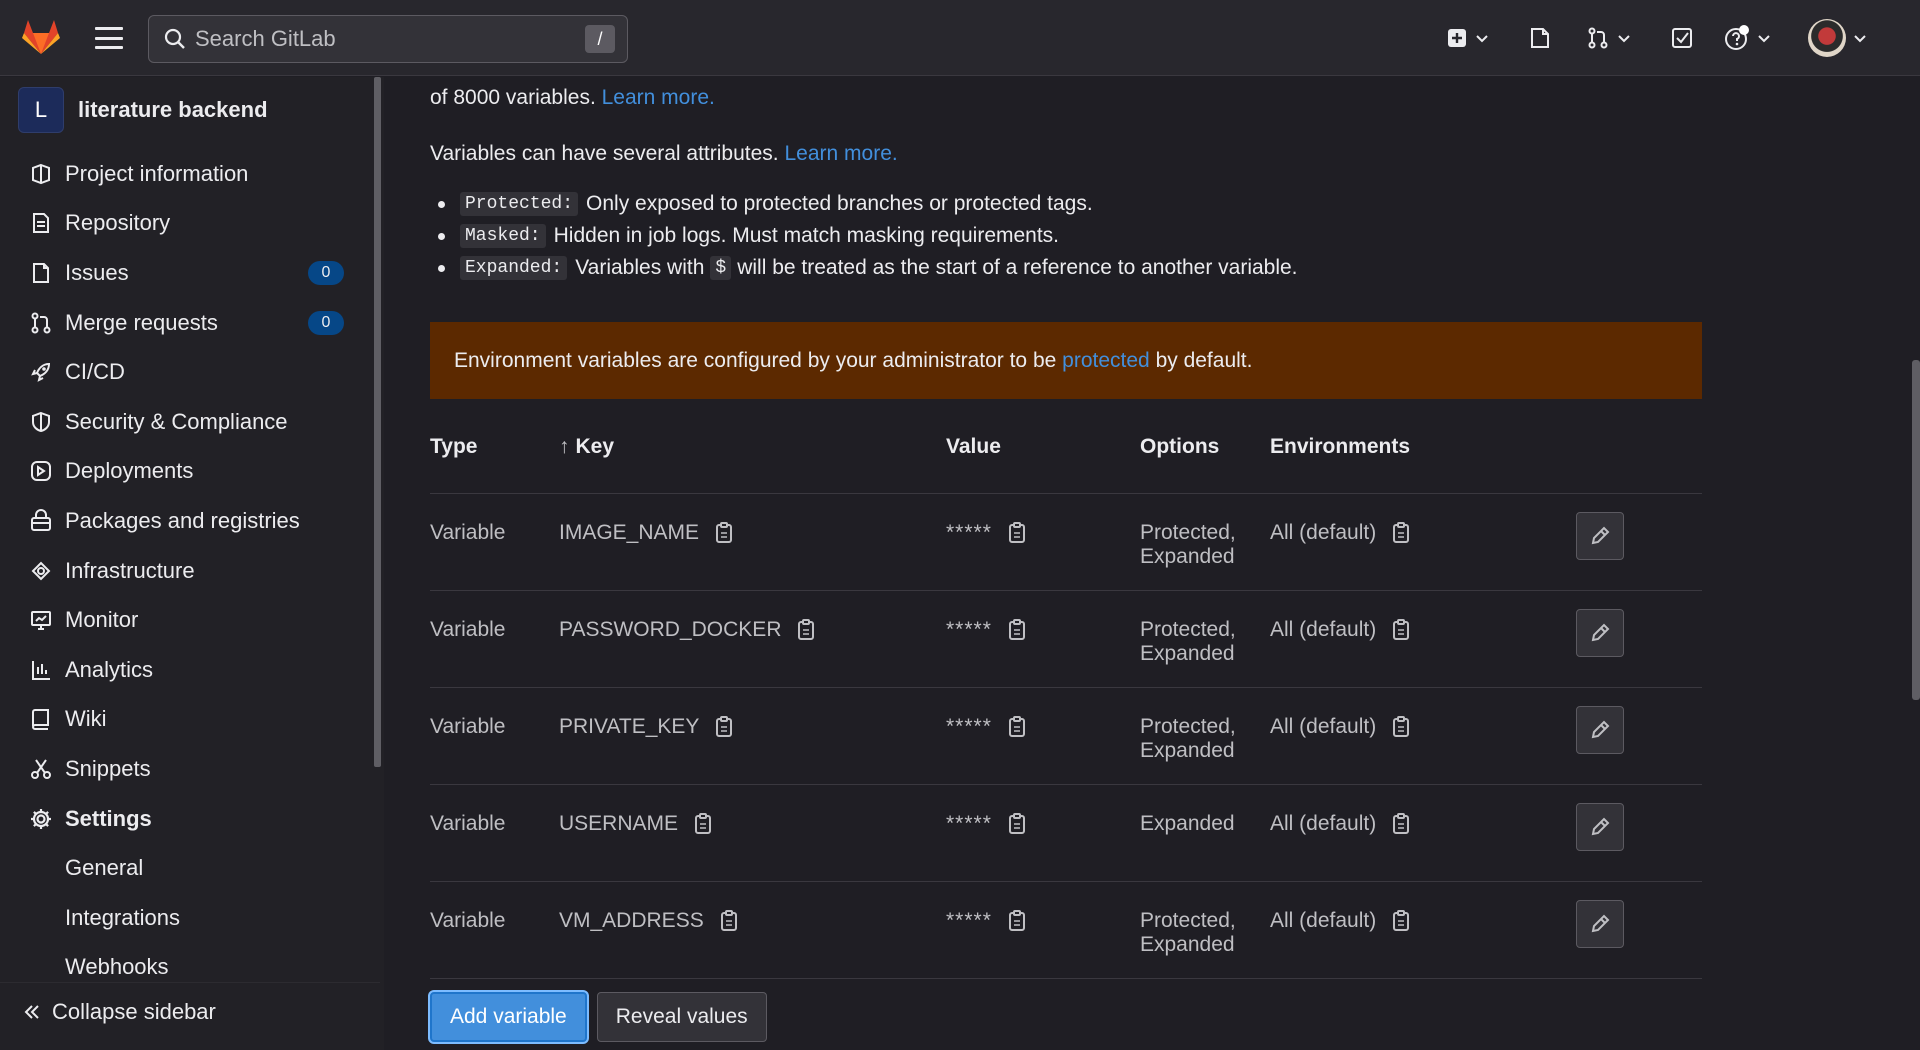 This screenshot has height=1050, width=1920. I want to click on sidebar-item-deployments: Deployments, so click(187, 472).